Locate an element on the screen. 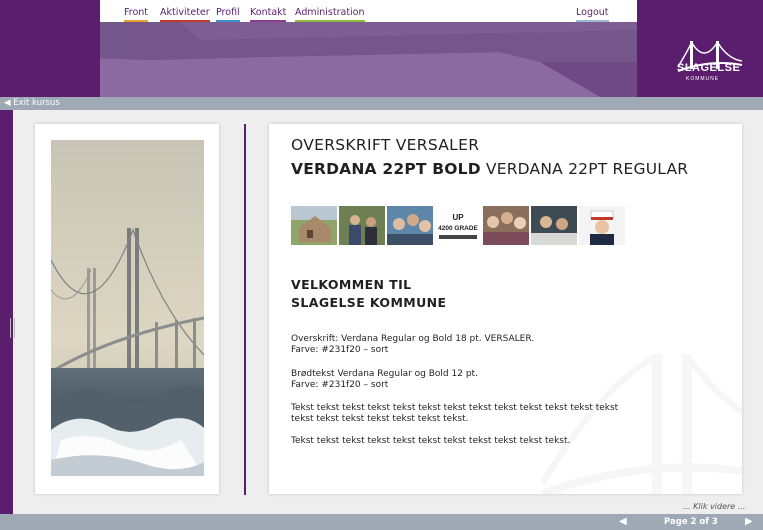 This screenshot has width=763, height=530. heading-verdana: VERDANA 22PT BOLD VERDANA 22PT REGULAR is located at coordinates (489, 169).